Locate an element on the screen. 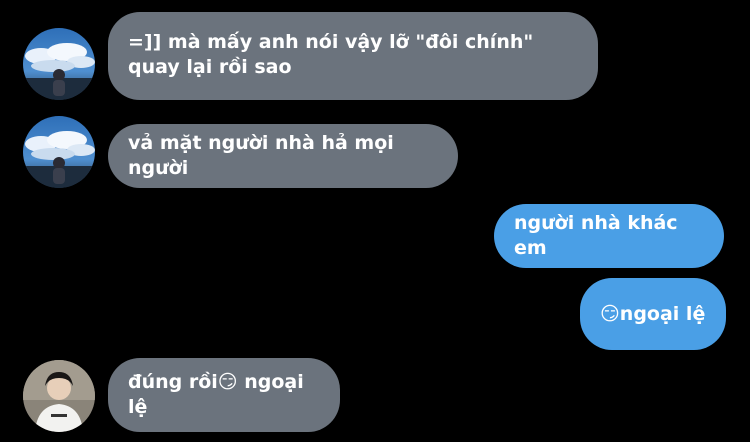  message-text: đúng rồi😏 ngoại lệ is located at coordinates (216, 394).